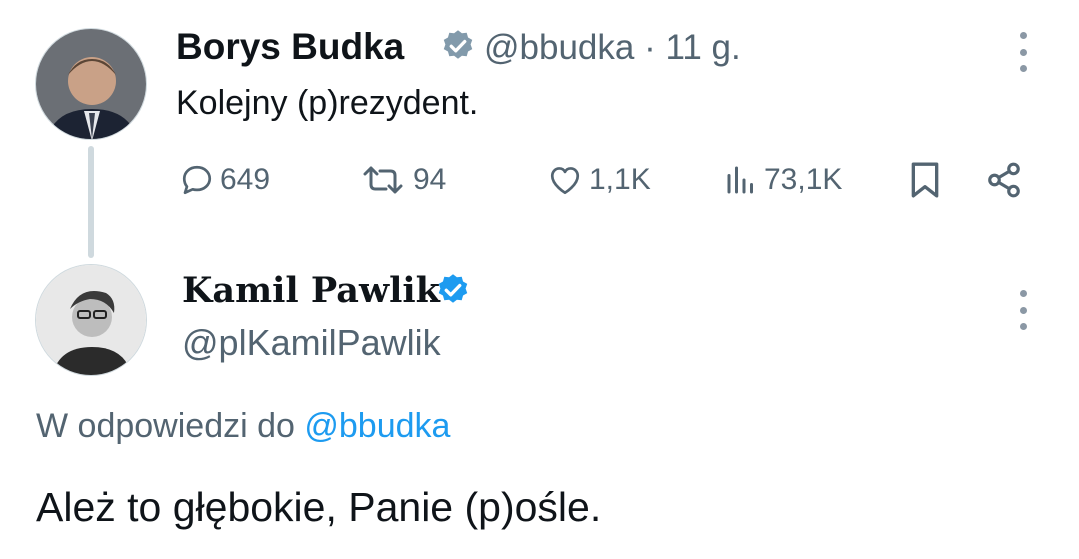 The height and width of the screenshot is (559, 1079). I want to click on retweet-count: 94, so click(430, 179).